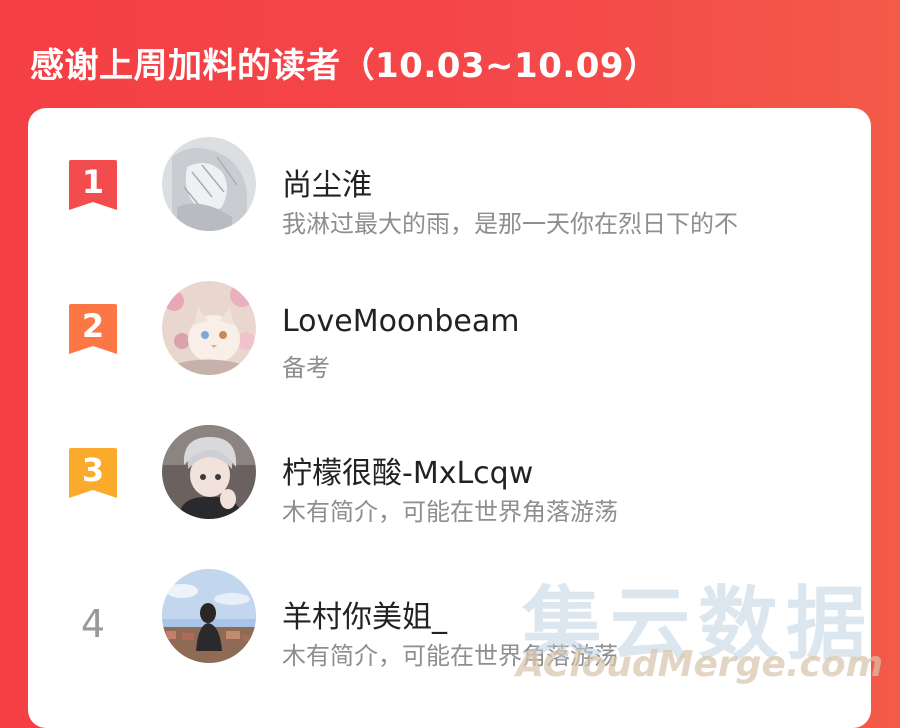 This screenshot has width=900, height=728. I want to click on rank-badge: 1, so click(93, 185).